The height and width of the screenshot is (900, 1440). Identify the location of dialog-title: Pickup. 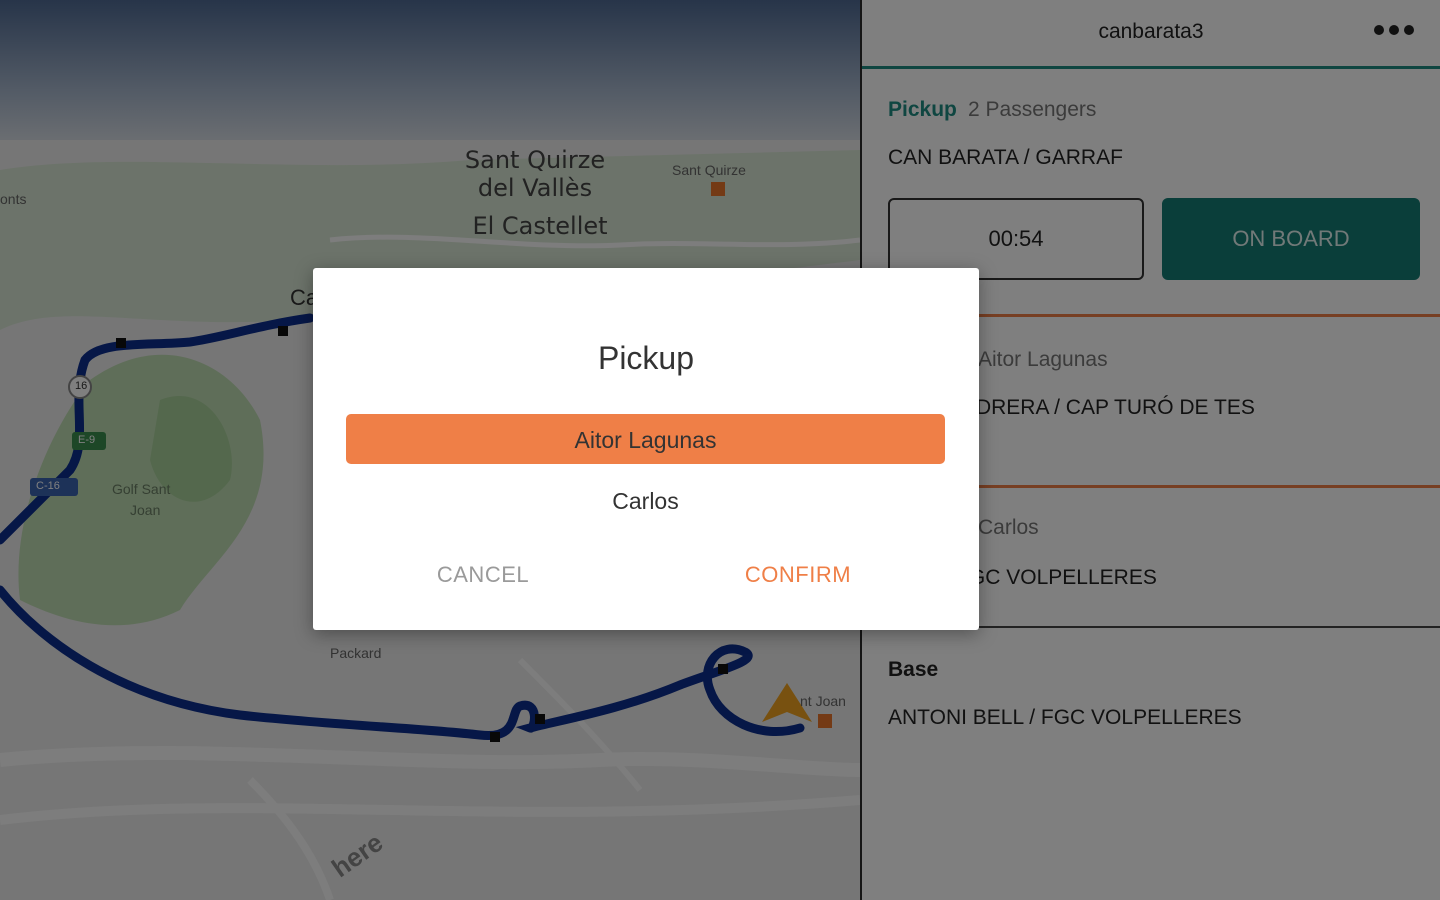
(646, 358).